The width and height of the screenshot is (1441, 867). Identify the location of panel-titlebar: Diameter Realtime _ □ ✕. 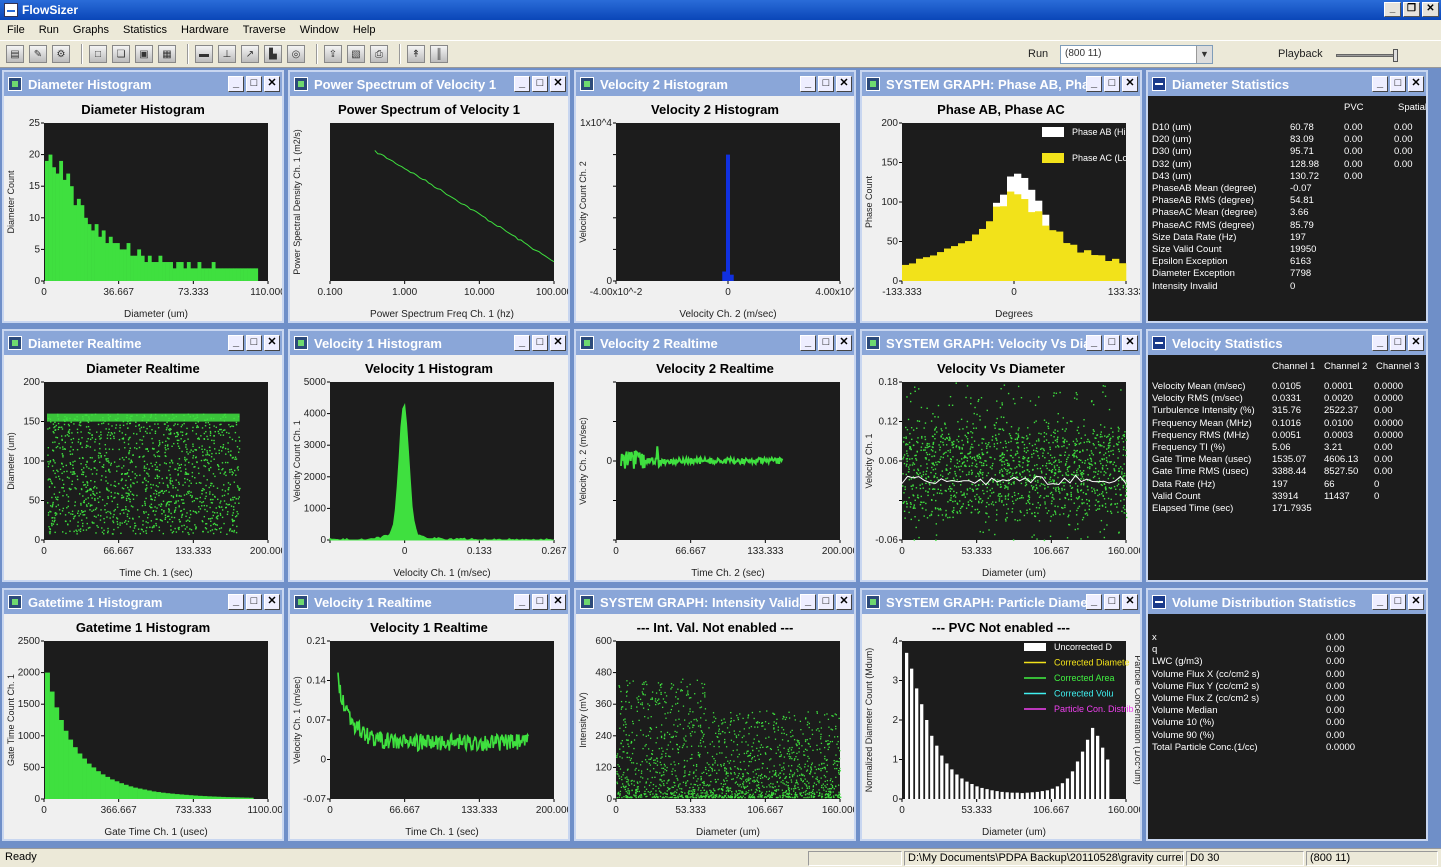
(143, 343).